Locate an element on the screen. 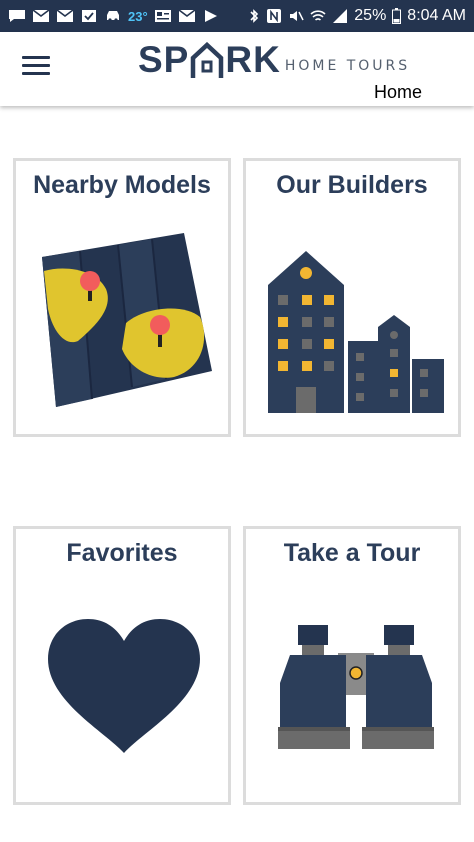 The image size is (474, 842). signal-icon is located at coordinates (340, 16).